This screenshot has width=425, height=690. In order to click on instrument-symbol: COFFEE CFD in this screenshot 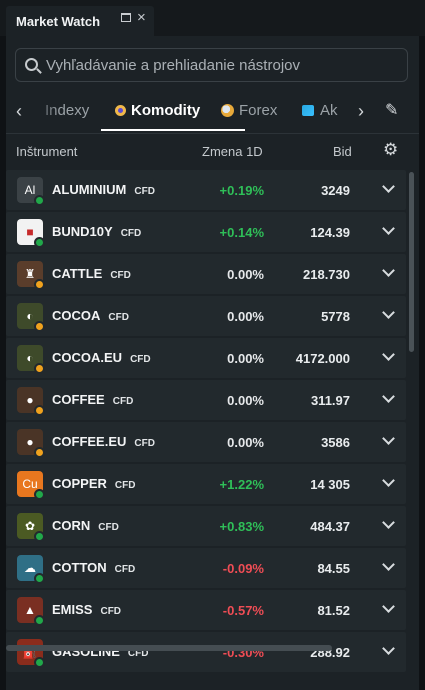, I will do `click(92, 399)`.